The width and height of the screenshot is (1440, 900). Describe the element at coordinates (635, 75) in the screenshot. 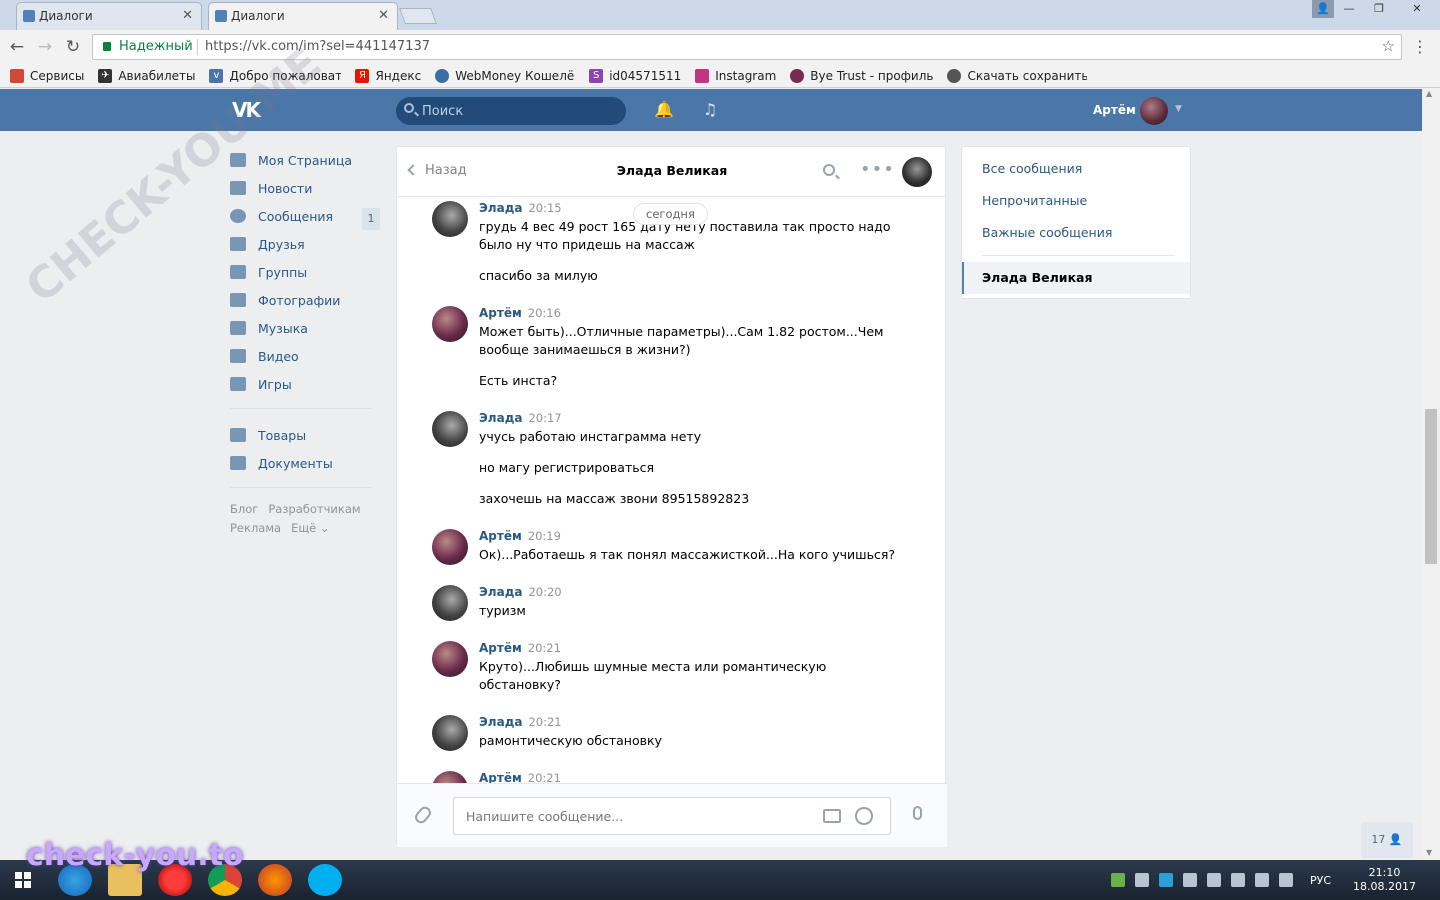

I see `bookmark-id: Sid04571511` at that location.